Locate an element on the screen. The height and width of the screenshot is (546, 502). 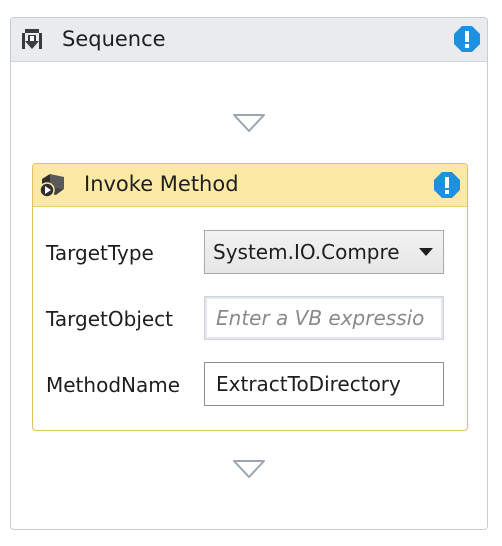
invoke-method-title: Invoke Method is located at coordinates (161, 184).